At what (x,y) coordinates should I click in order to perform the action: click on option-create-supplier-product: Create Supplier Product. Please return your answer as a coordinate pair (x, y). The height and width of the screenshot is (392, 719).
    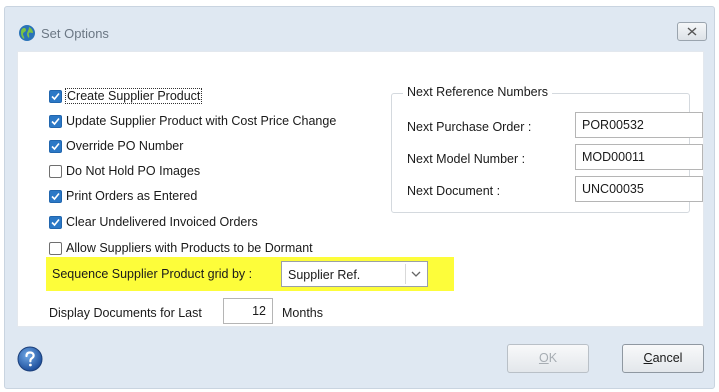
    Looking at the image, I should click on (126, 96).